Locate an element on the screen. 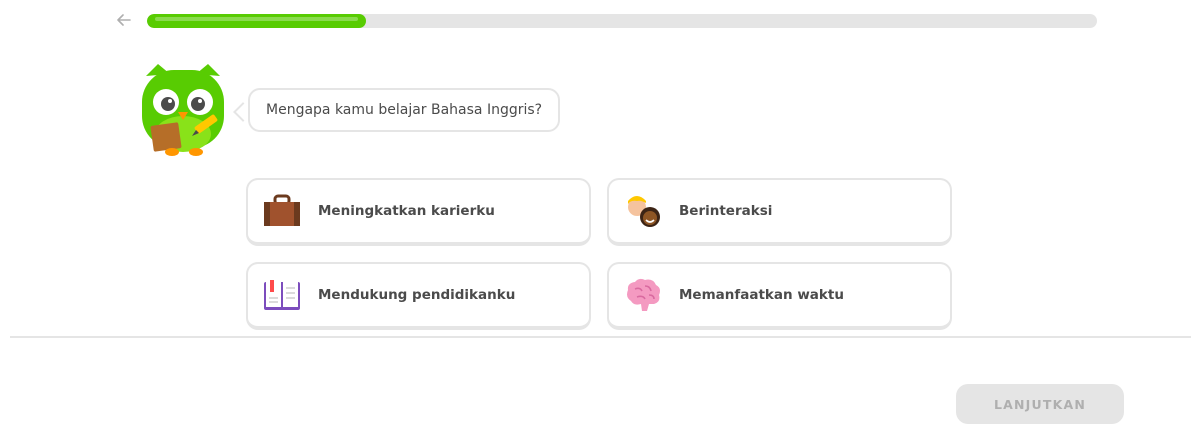 This screenshot has width=1191, height=424. progress-bar is located at coordinates (622, 21).